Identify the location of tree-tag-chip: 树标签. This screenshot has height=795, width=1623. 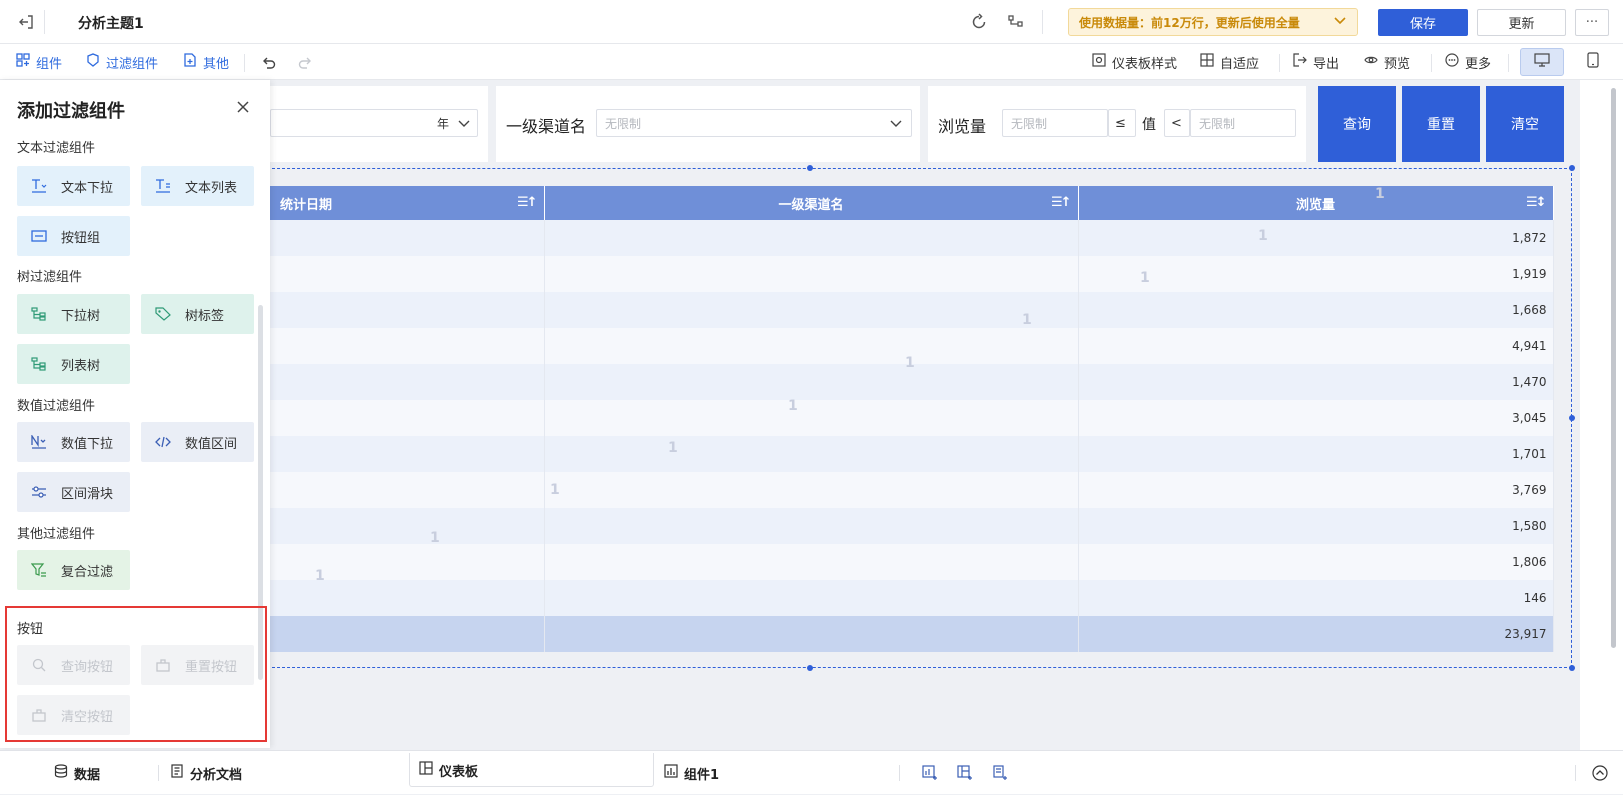
(197, 314).